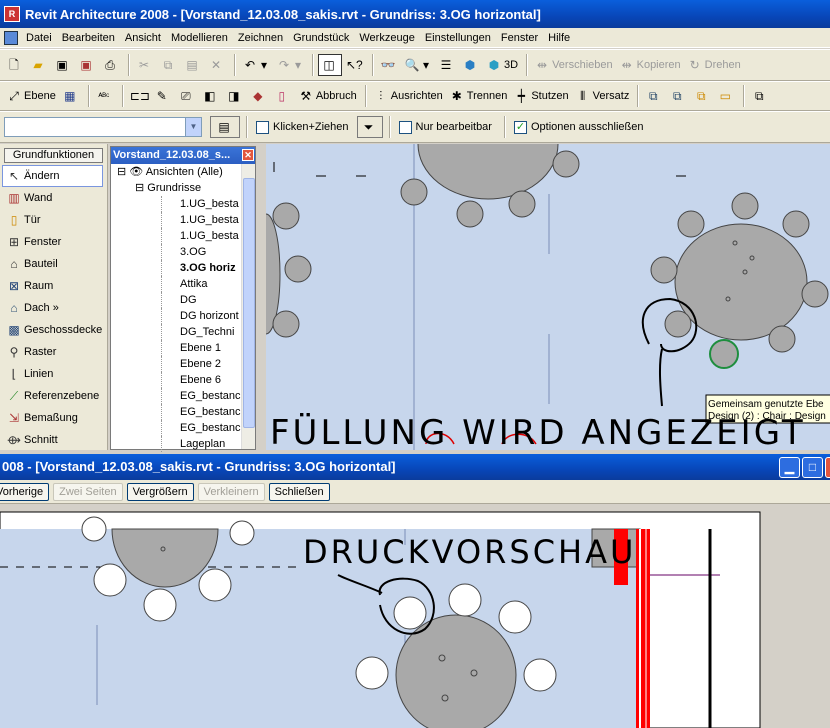  Describe the element at coordinates (702, 96) in the screenshot. I see `edit-group-button: ⧉` at that location.